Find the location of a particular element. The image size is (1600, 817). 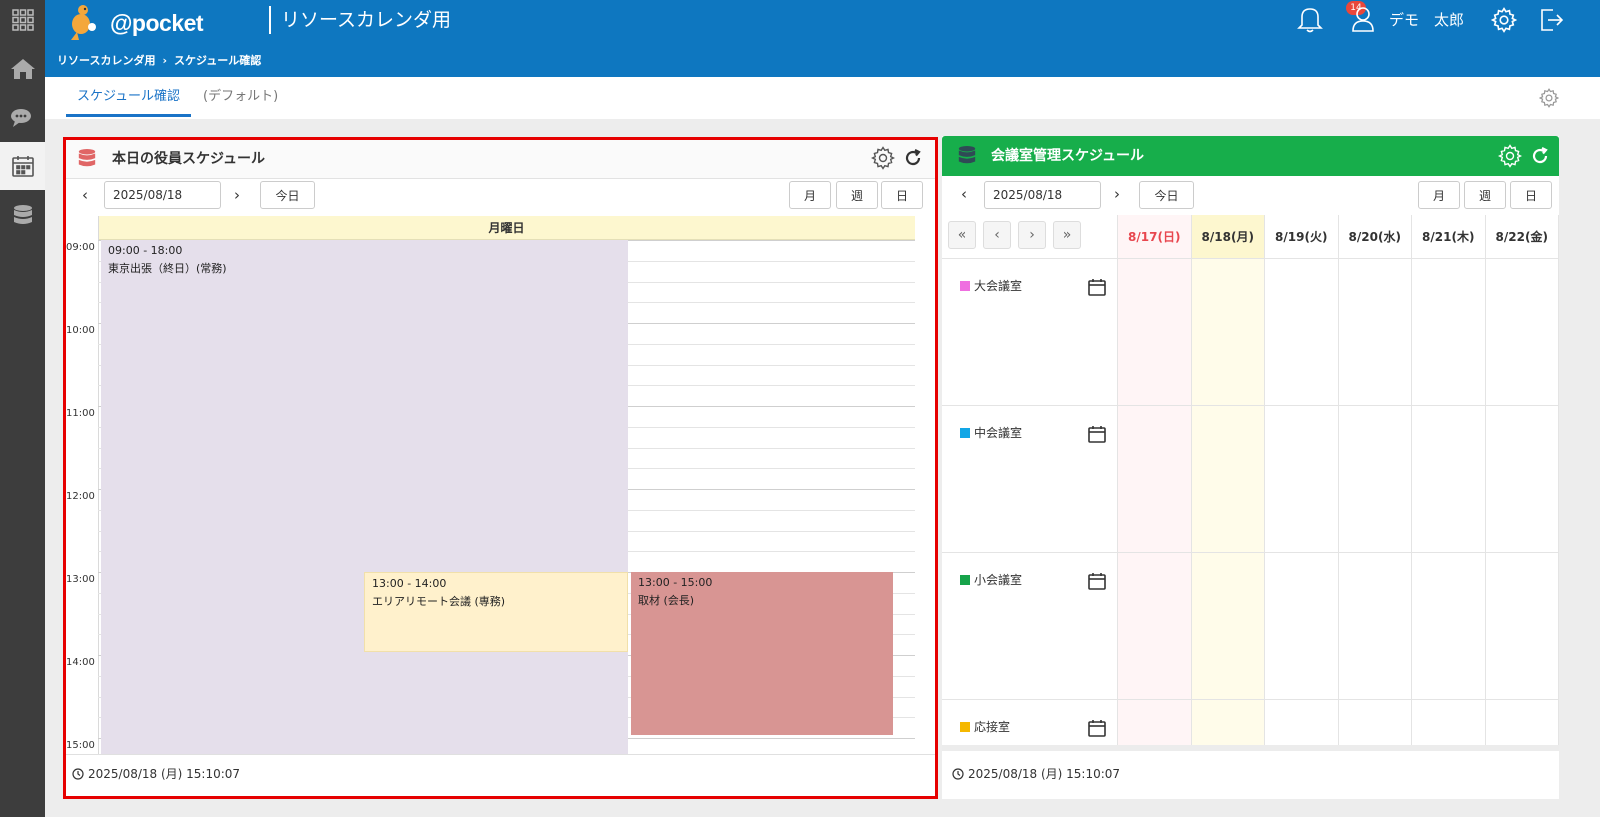

chat-icon is located at coordinates (22, 118).